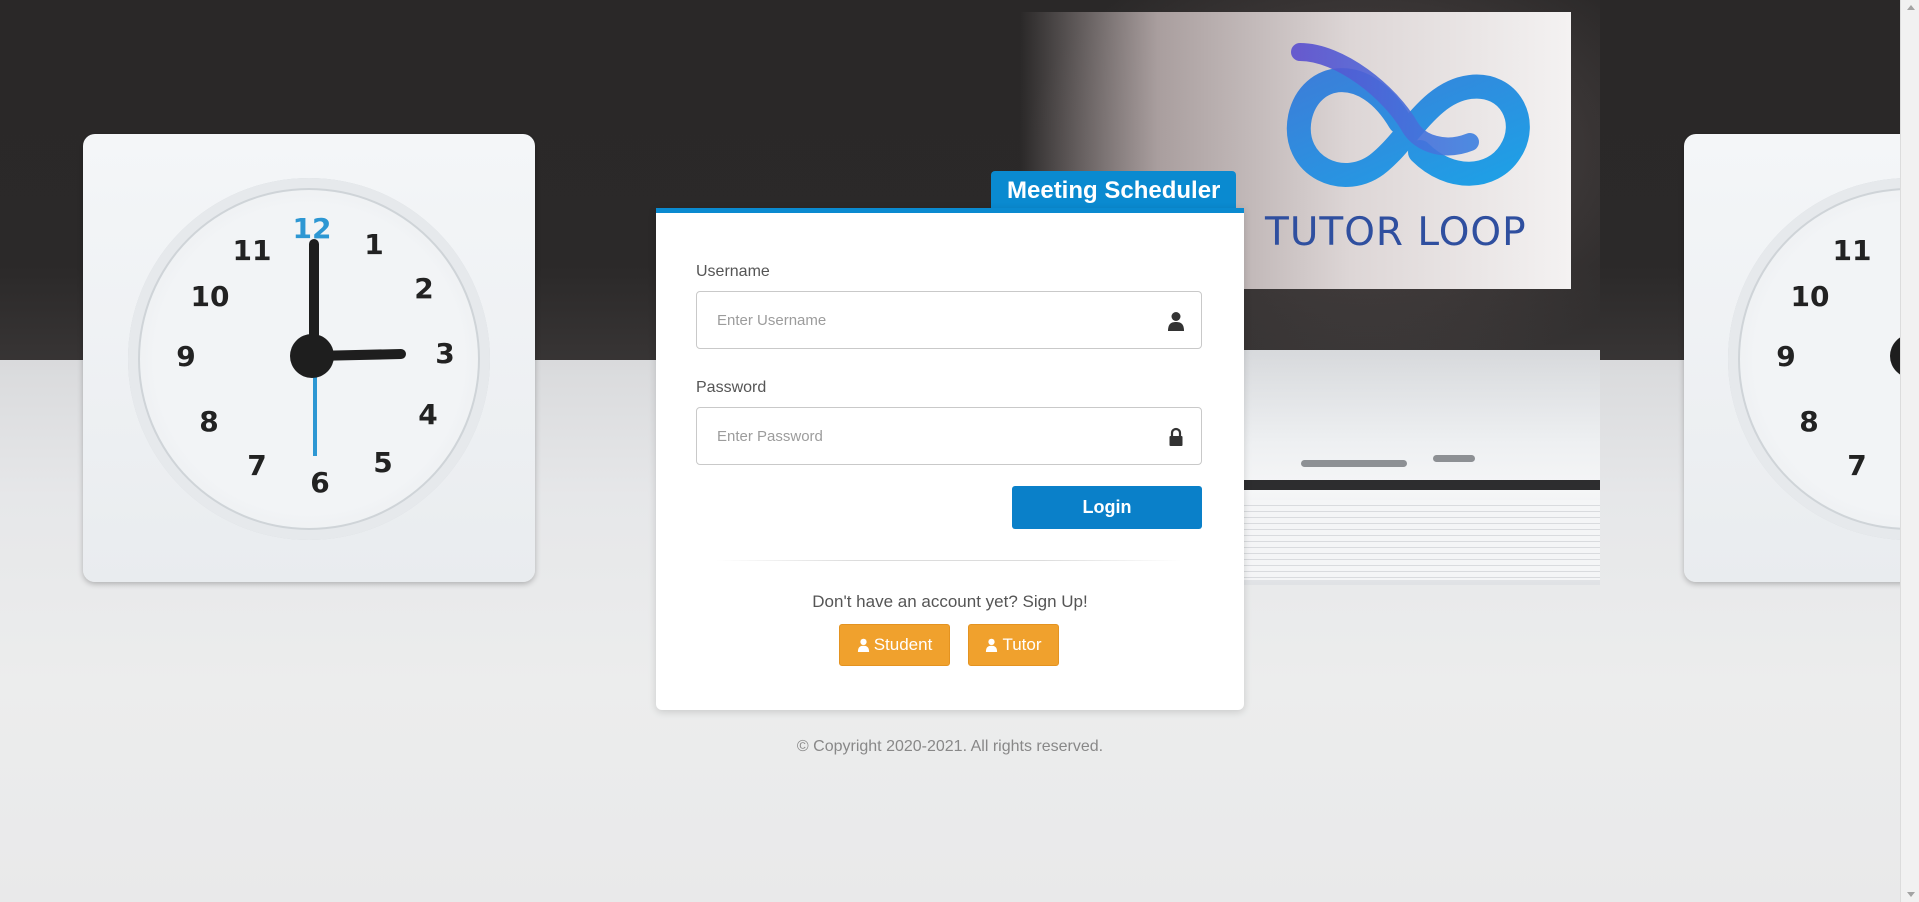  Describe the element at coordinates (731, 387) in the screenshot. I see `password-label: Password` at that location.